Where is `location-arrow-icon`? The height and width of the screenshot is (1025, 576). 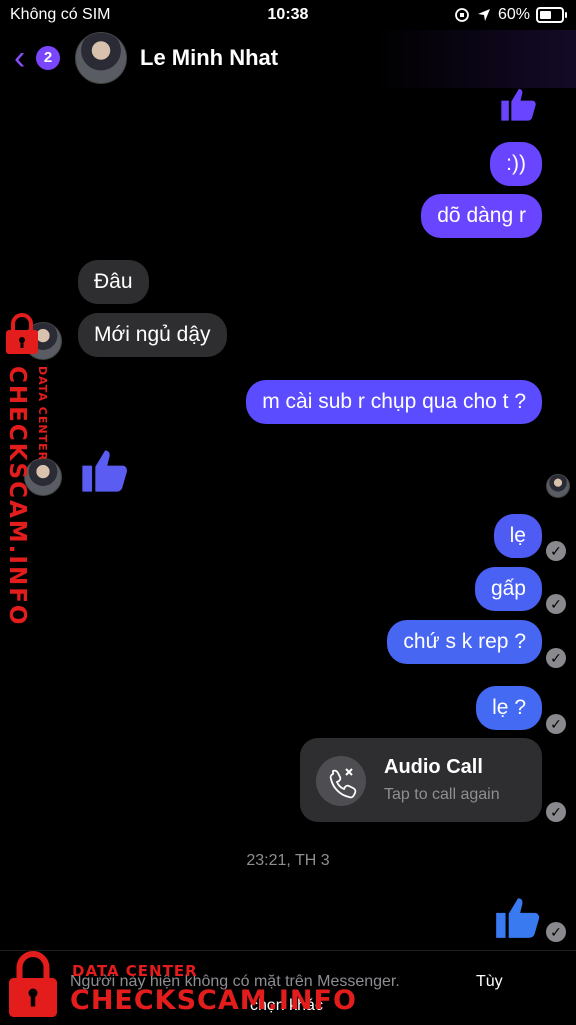 location-arrow-icon is located at coordinates (483, 15).